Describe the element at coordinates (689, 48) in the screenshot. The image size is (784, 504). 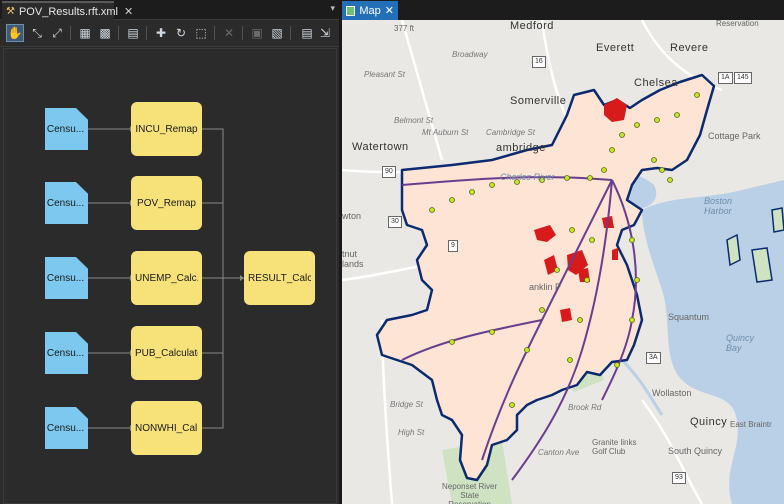
I see `map-label-revere: Revere` at that location.